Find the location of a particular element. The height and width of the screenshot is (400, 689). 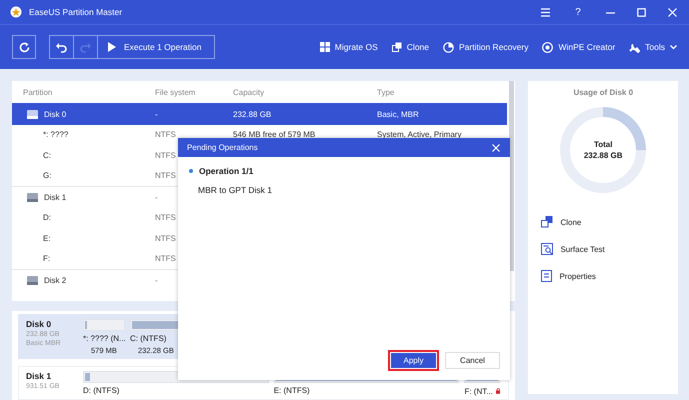

side-action-link: Properties is located at coordinates (568, 276).